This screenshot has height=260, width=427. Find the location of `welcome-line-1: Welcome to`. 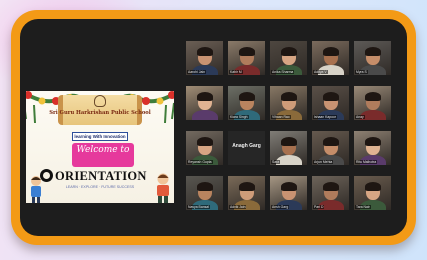

welcome-line-1: Welcome to is located at coordinates (103, 150).